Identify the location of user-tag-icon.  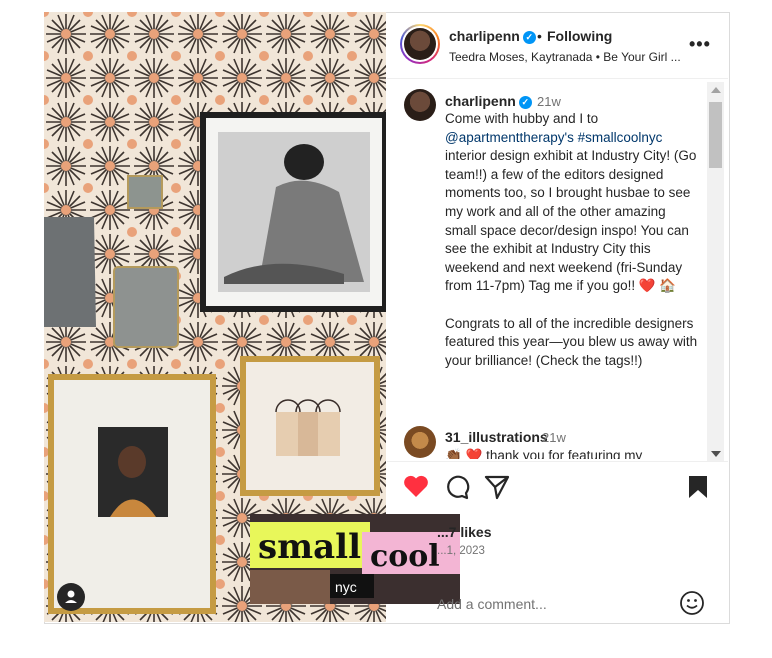
(71, 597).